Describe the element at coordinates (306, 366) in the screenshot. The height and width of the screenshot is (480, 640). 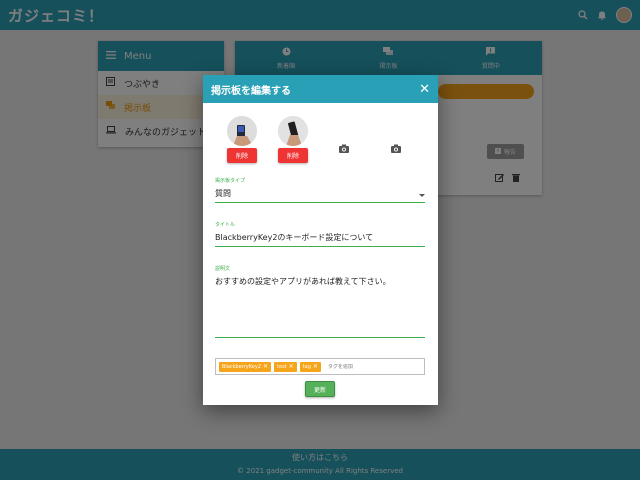
I see `tag-label: tag` at that location.